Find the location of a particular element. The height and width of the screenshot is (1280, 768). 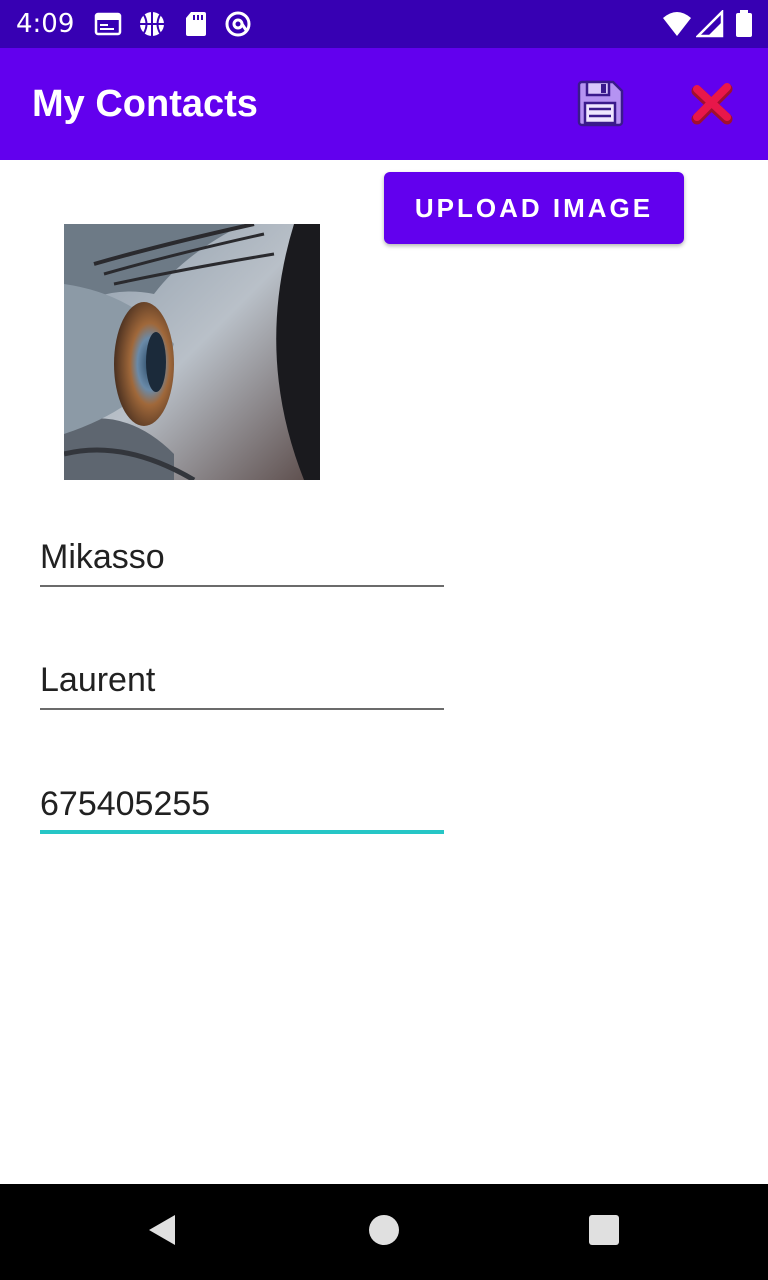

close-icon is located at coordinates (712, 106).